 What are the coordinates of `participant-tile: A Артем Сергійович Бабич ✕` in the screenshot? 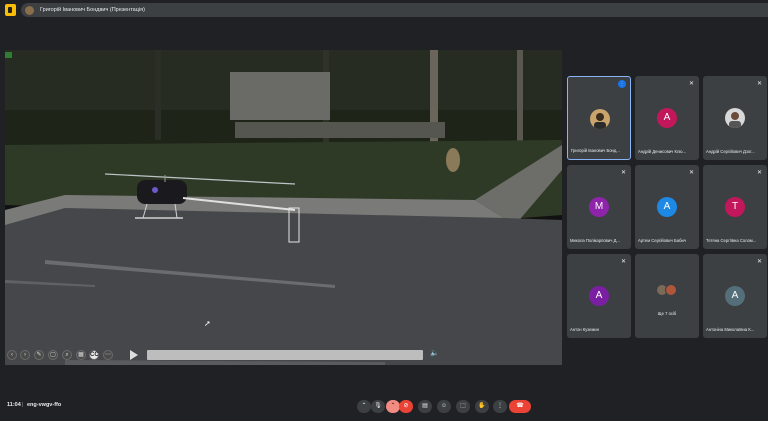 It's located at (667, 207).